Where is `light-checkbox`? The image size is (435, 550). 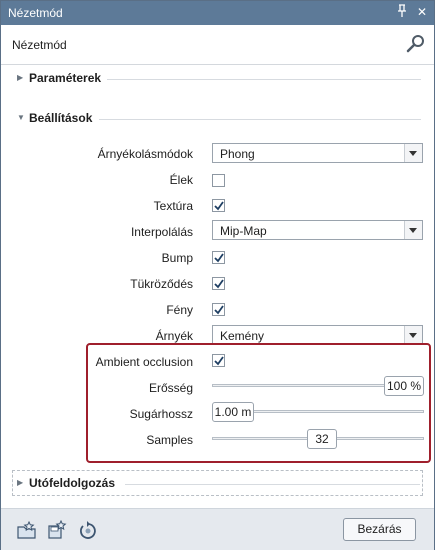 light-checkbox is located at coordinates (218, 309).